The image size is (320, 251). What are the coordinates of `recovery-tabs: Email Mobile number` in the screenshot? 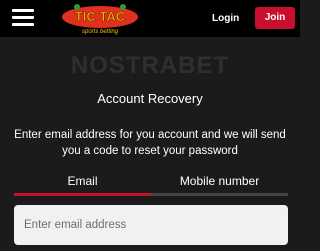 It's located at (151, 185).